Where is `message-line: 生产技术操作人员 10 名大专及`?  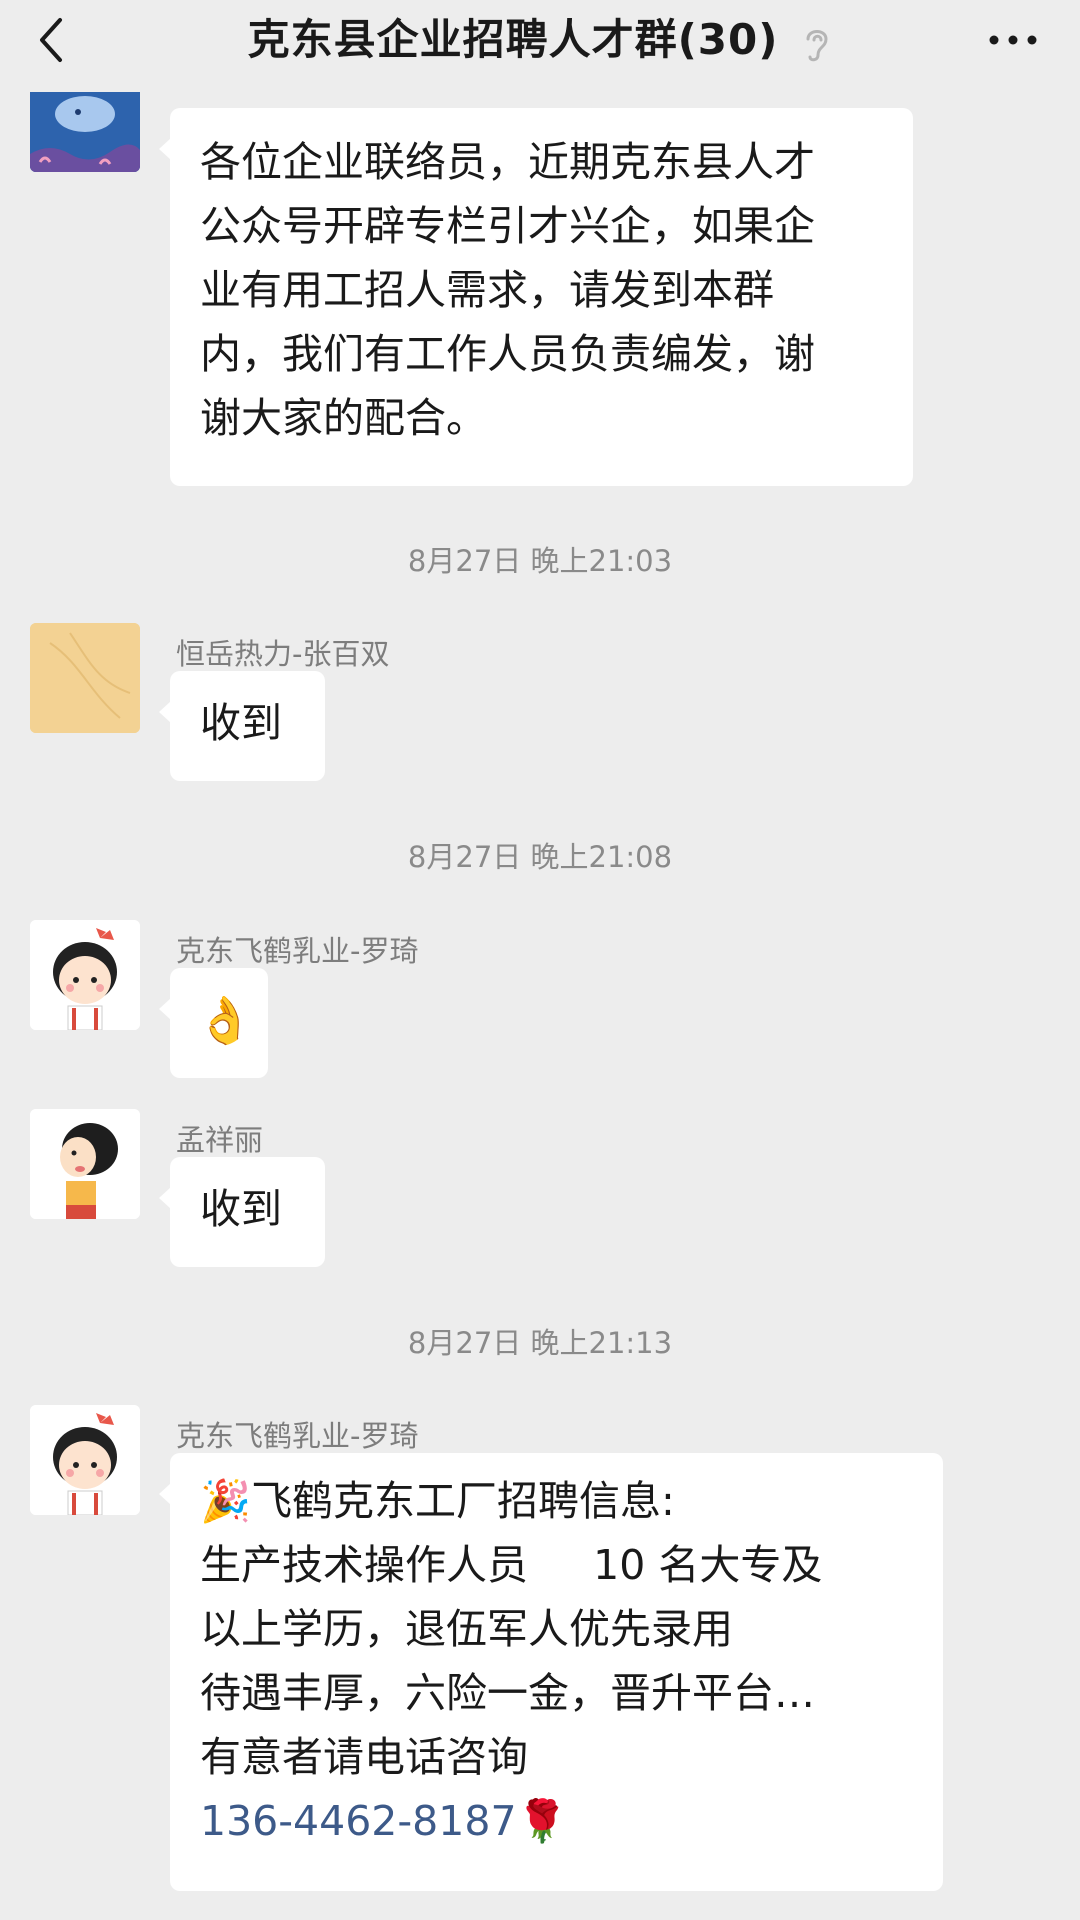 message-line: 生产技术操作人员 10 名大专及 is located at coordinates (511, 1565).